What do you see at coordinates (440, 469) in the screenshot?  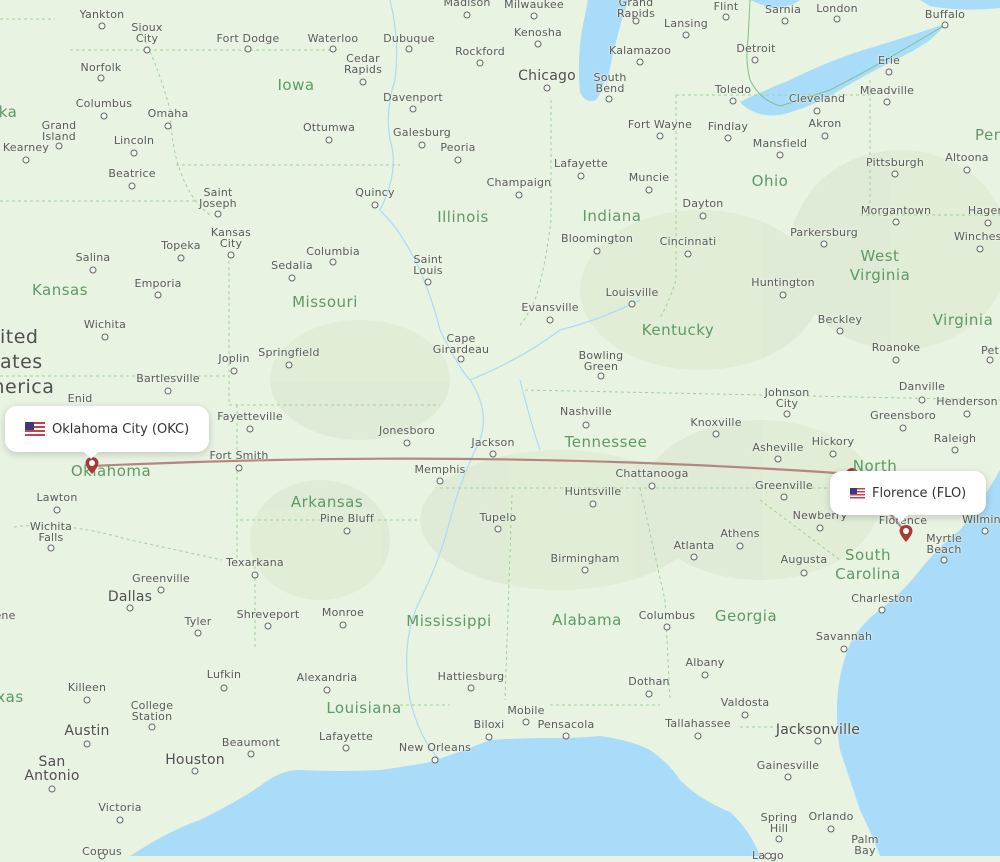 I see `city-label: Memphis` at bounding box center [440, 469].